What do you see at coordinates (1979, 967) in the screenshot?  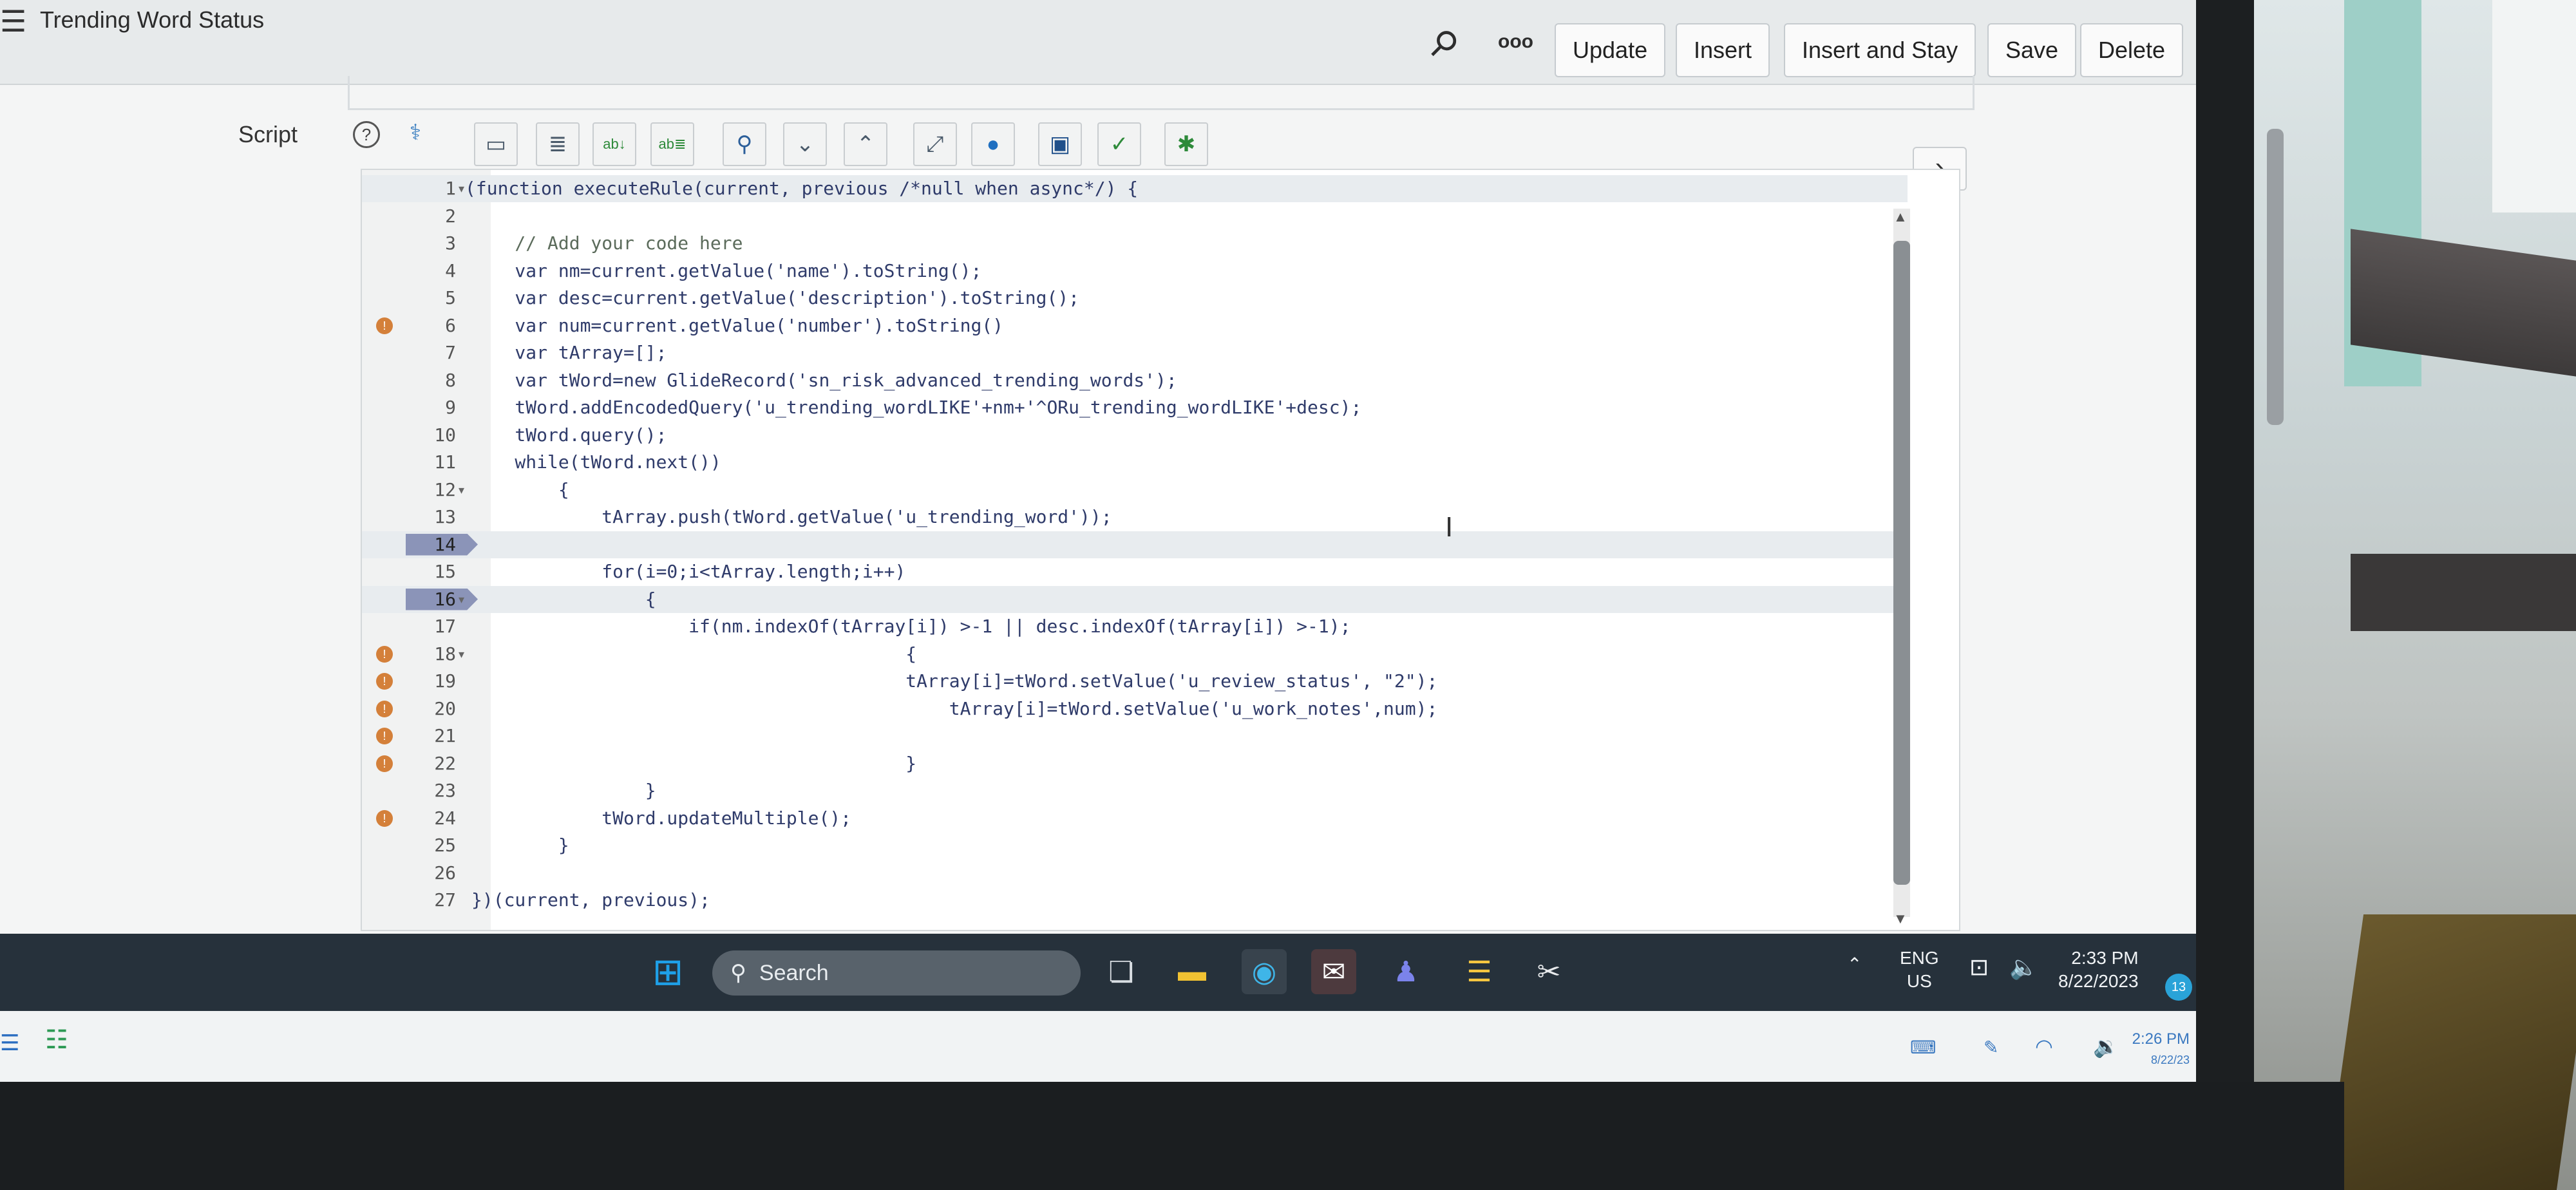 I see `network-icon: ⊡` at bounding box center [1979, 967].